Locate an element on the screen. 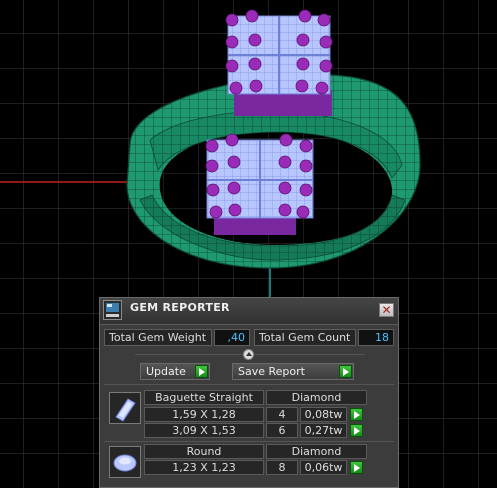  panel-title: GEM REPORTER is located at coordinates (180, 307).